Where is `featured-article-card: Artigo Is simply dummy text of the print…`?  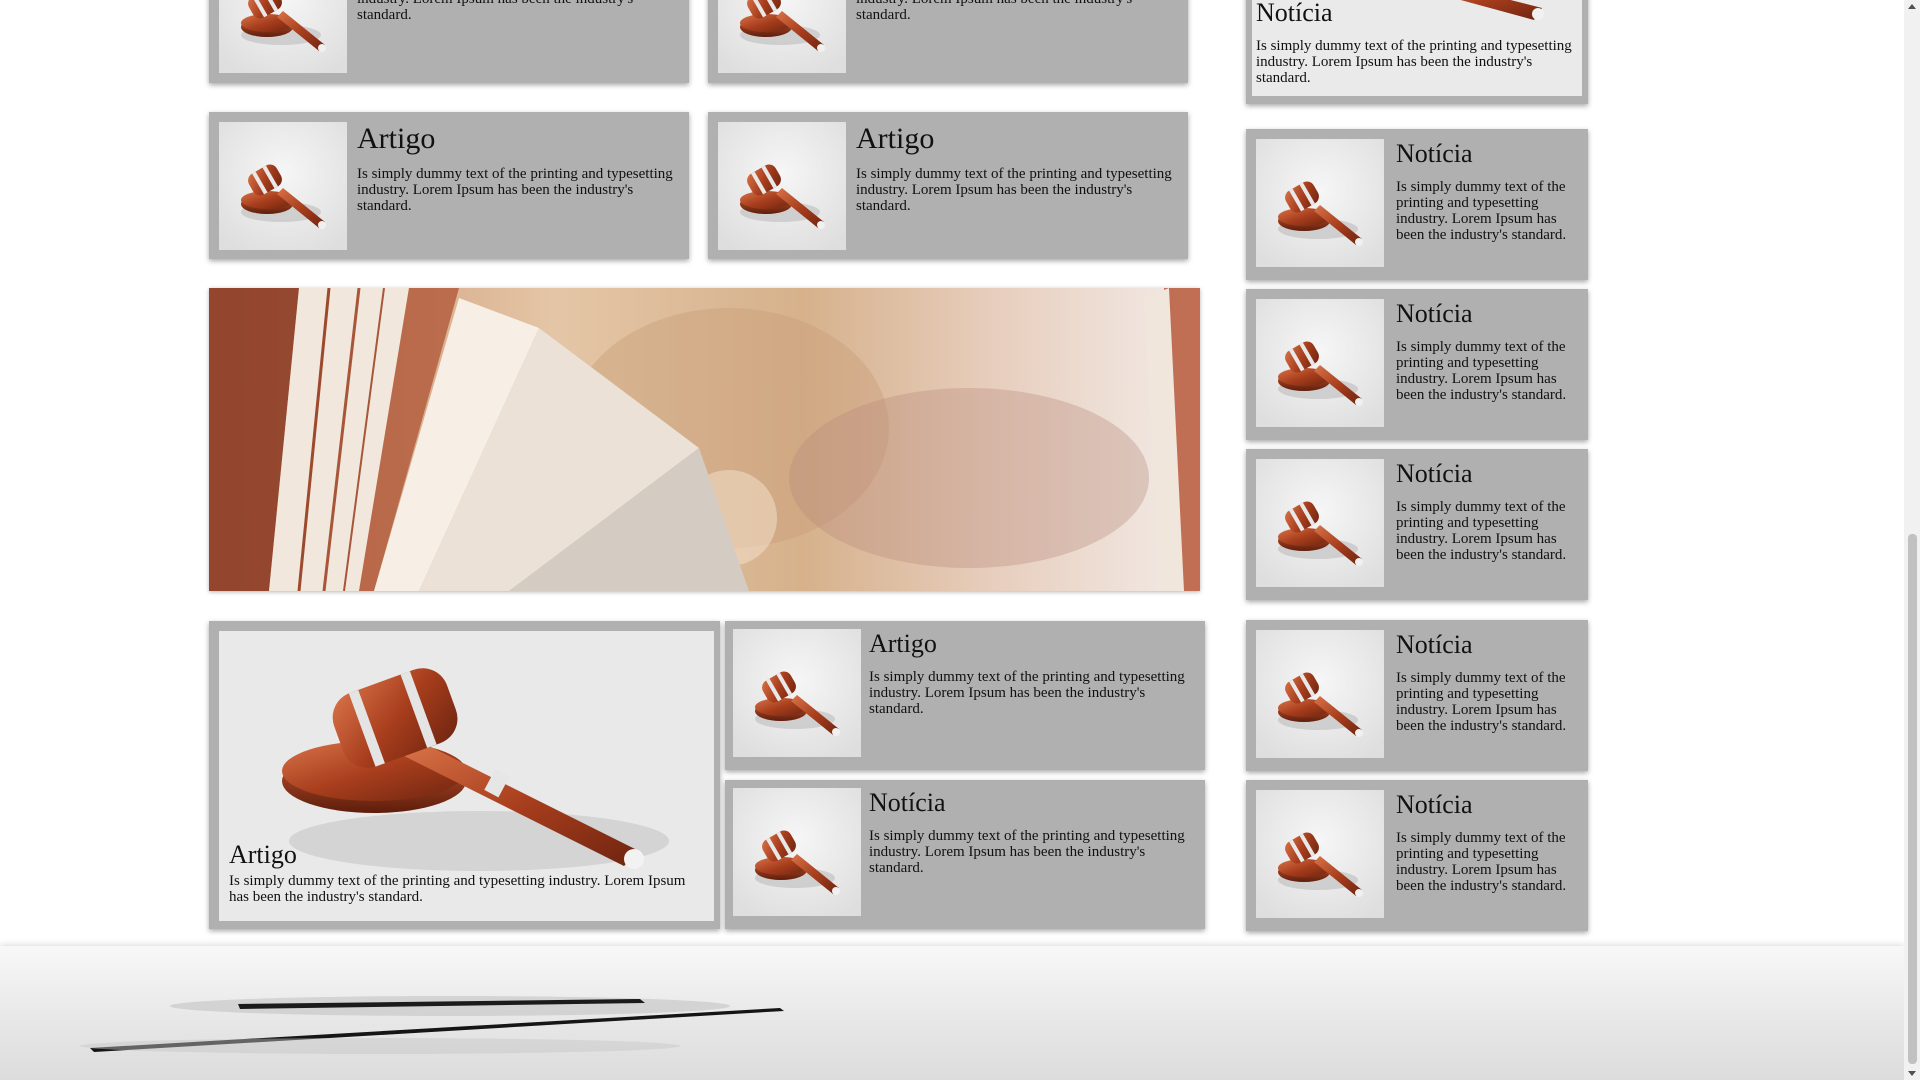
featured-article-card: Artigo Is simply dummy text of the print… is located at coordinates (464, 775).